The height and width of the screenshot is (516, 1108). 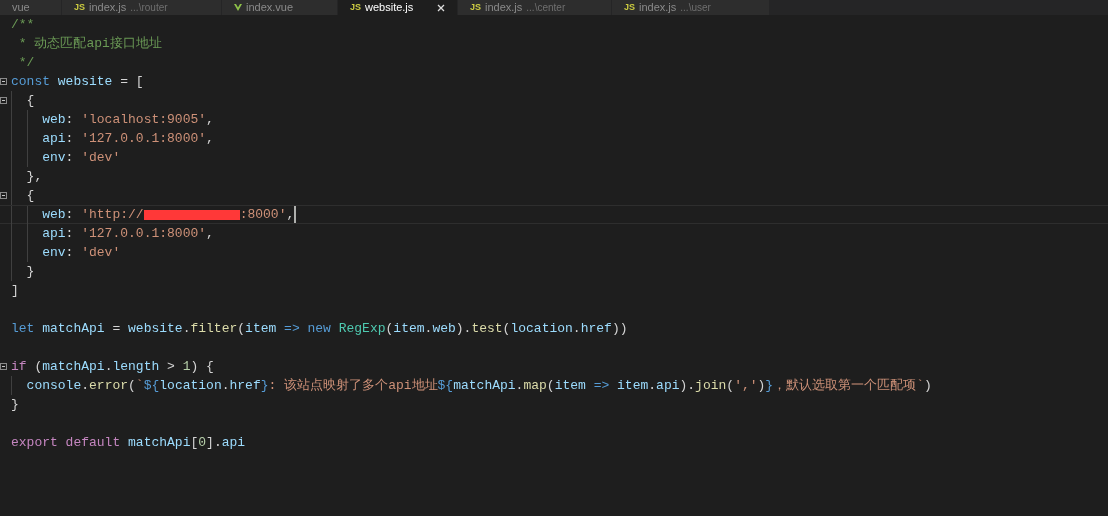 What do you see at coordinates (295, 214) in the screenshot?
I see `text-cursor` at bounding box center [295, 214].